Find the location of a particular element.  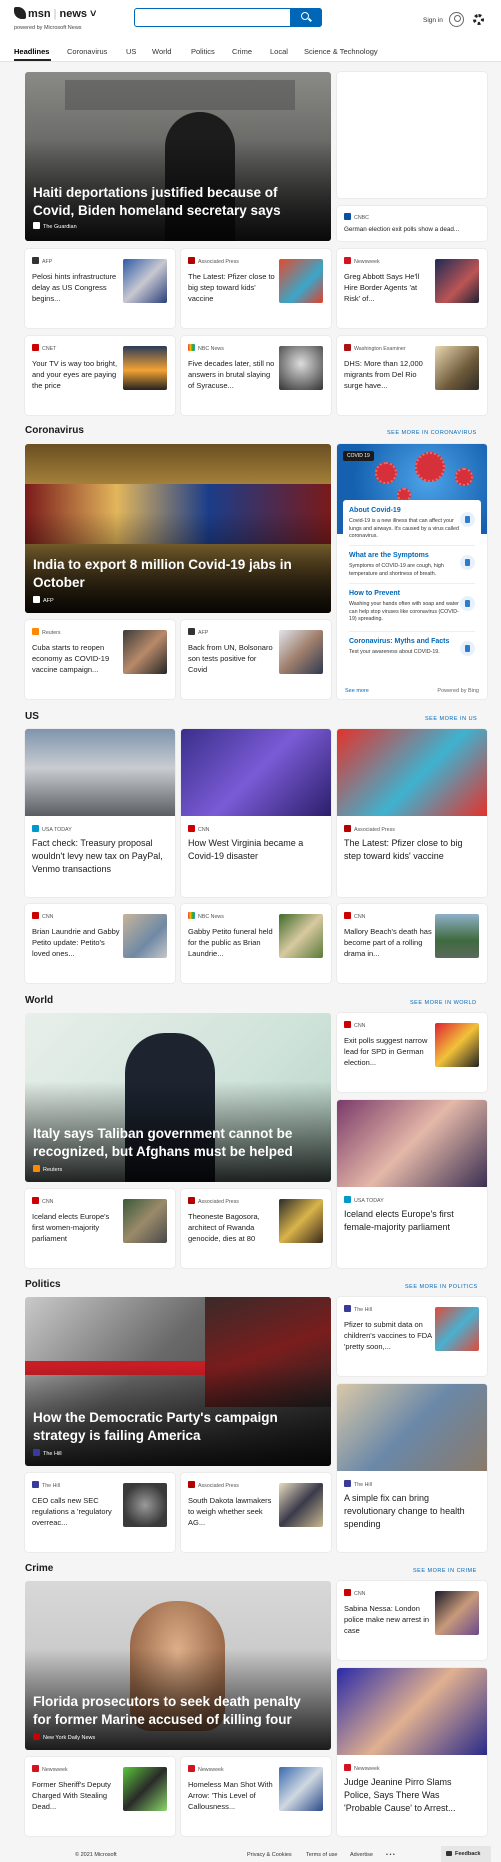

gear-icon is located at coordinates (478, 19).